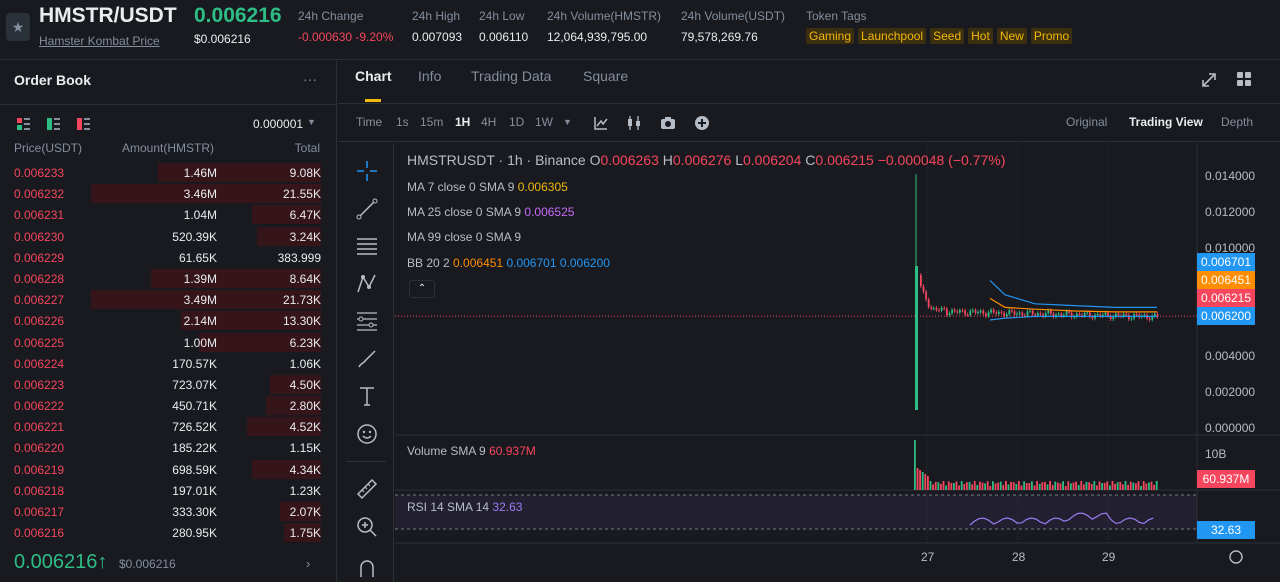 The width and height of the screenshot is (1280, 582). What do you see at coordinates (1086, 122) in the screenshot?
I see `view-original: Original` at bounding box center [1086, 122].